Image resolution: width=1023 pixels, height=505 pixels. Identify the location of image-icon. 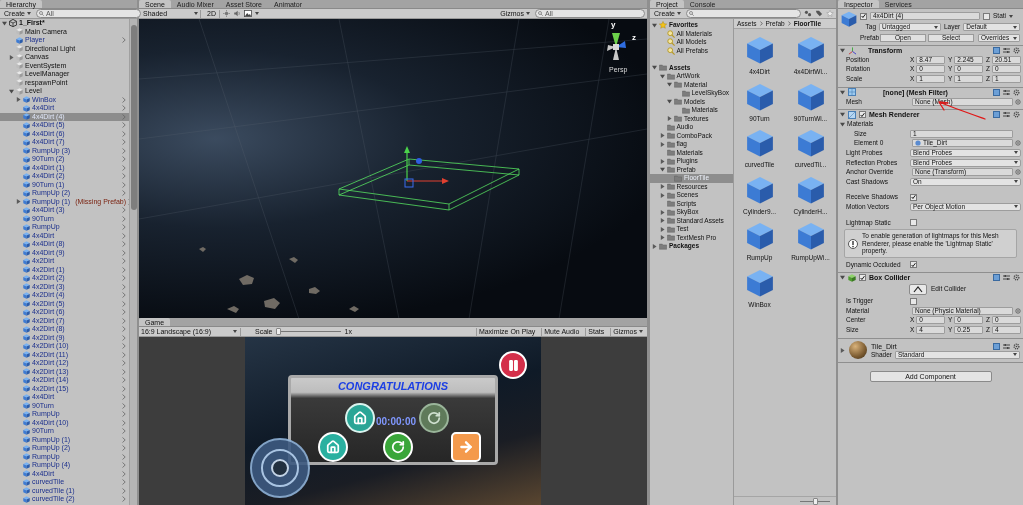
(247, 13).